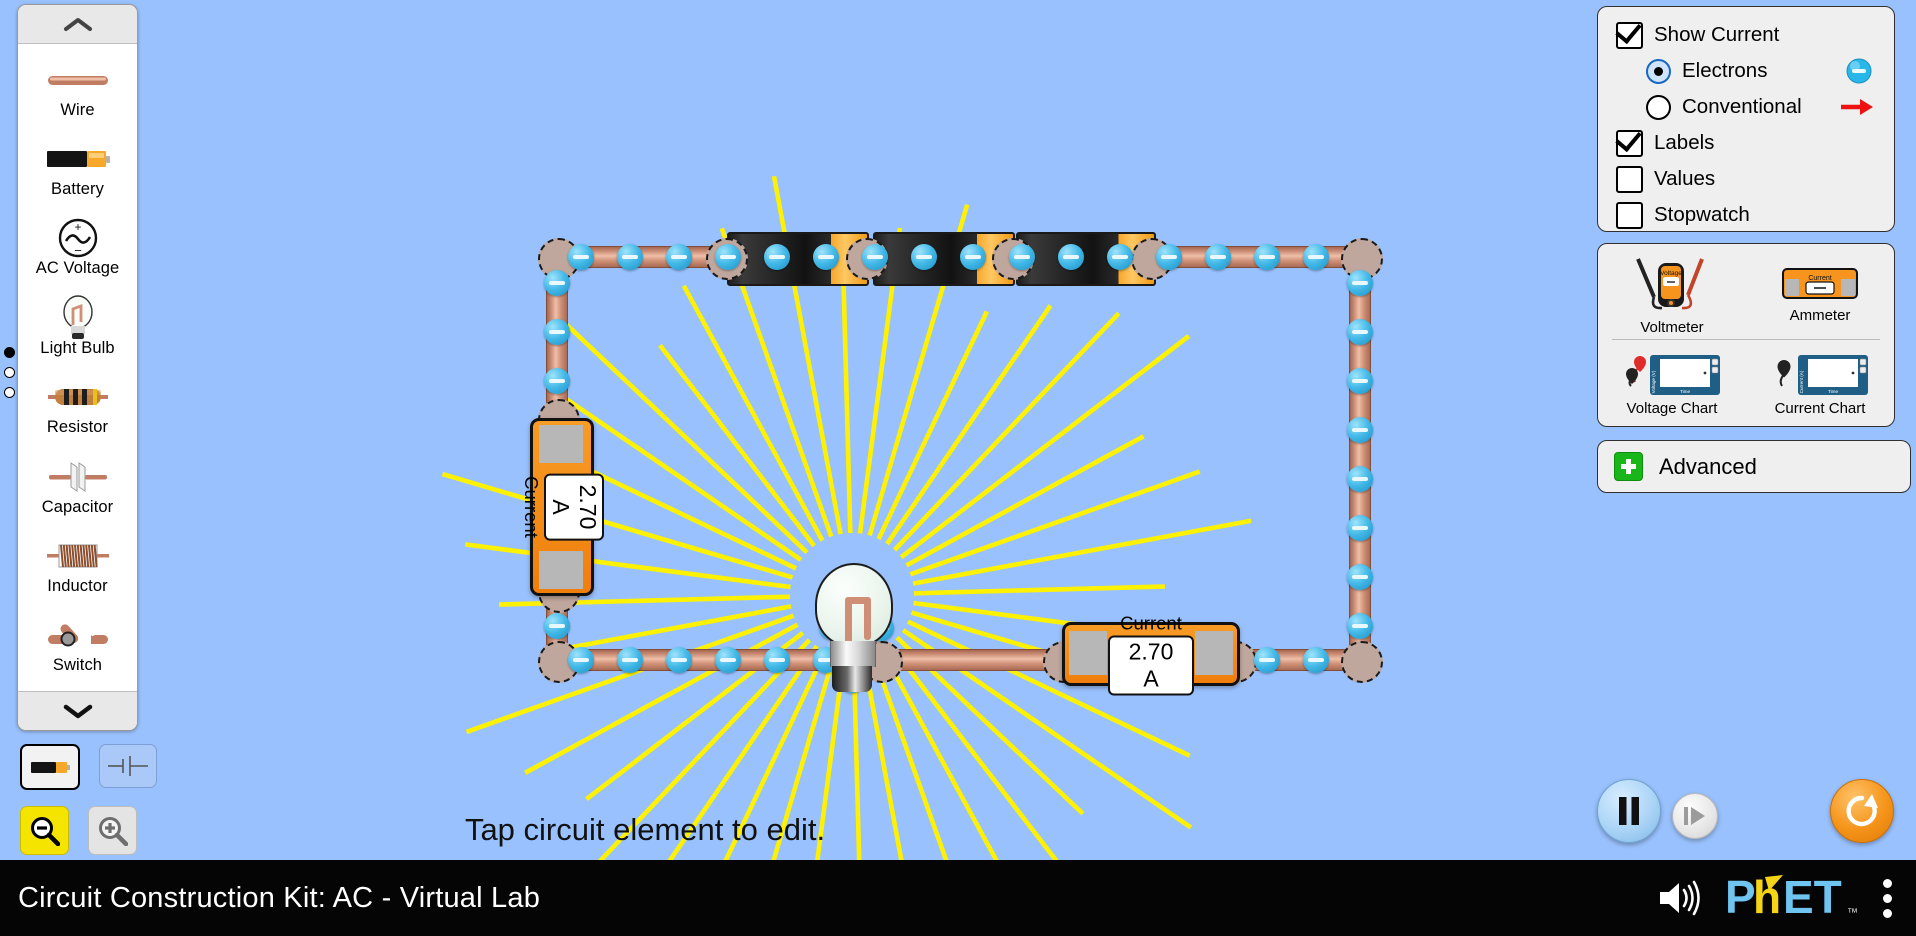  What do you see at coordinates (77, 24) in the screenshot?
I see `toolbox-scroll-up-button` at bounding box center [77, 24].